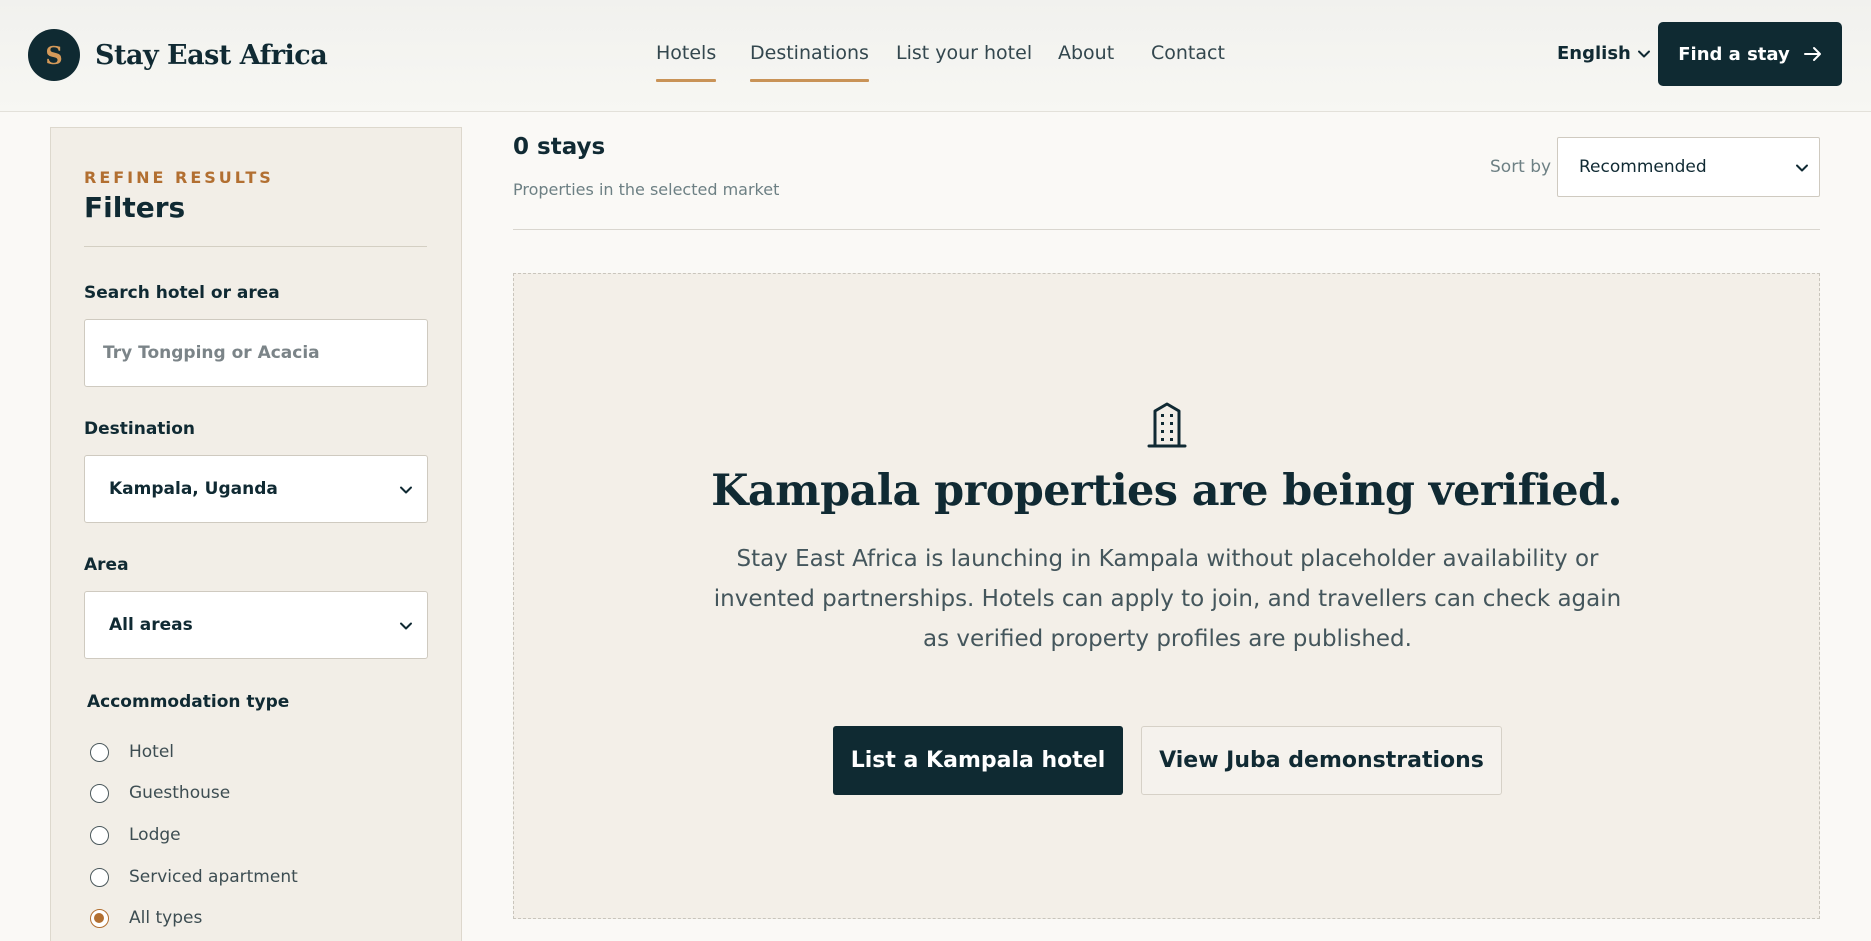 The width and height of the screenshot is (1871, 941). What do you see at coordinates (256, 625) in the screenshot?
I see `area-select: All areas` at bounding box center [256, 625].